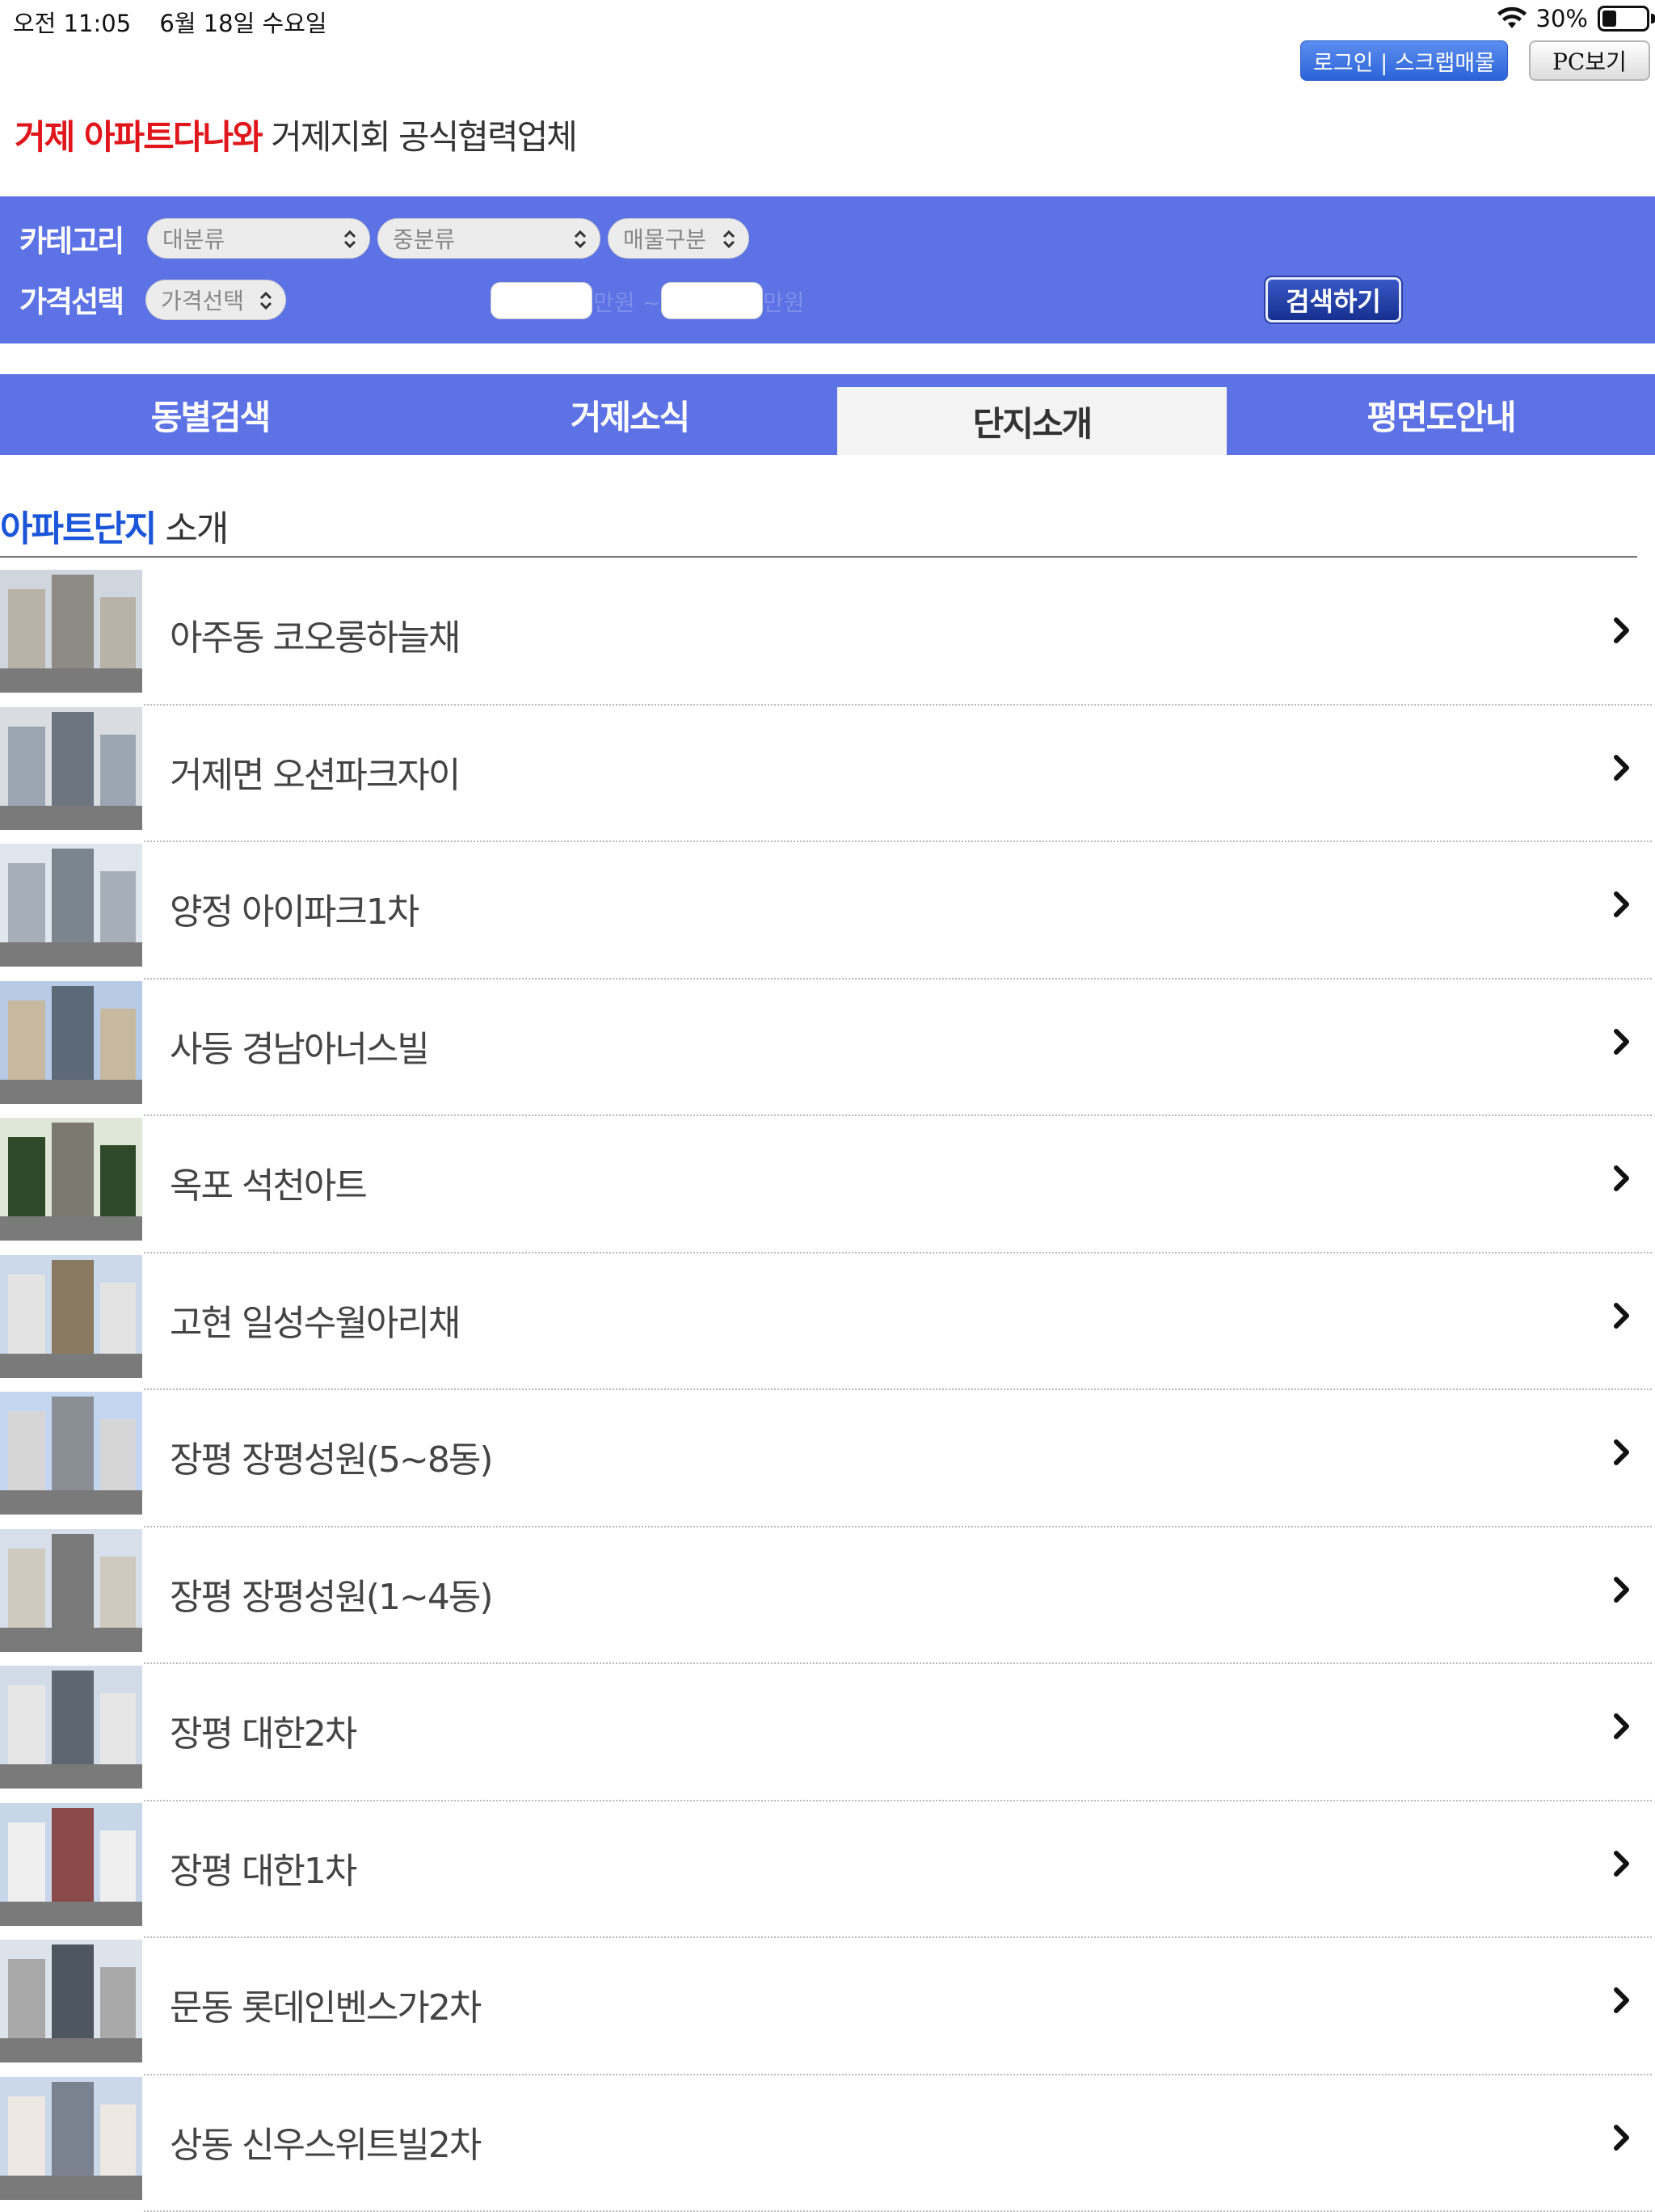 Image resolution: width=1655 pixels, height=2212 pixels. Describe the element at coordinates (294, 908) in the screenshot. I see `complex-name: 양정 아이파크1차` at that location.